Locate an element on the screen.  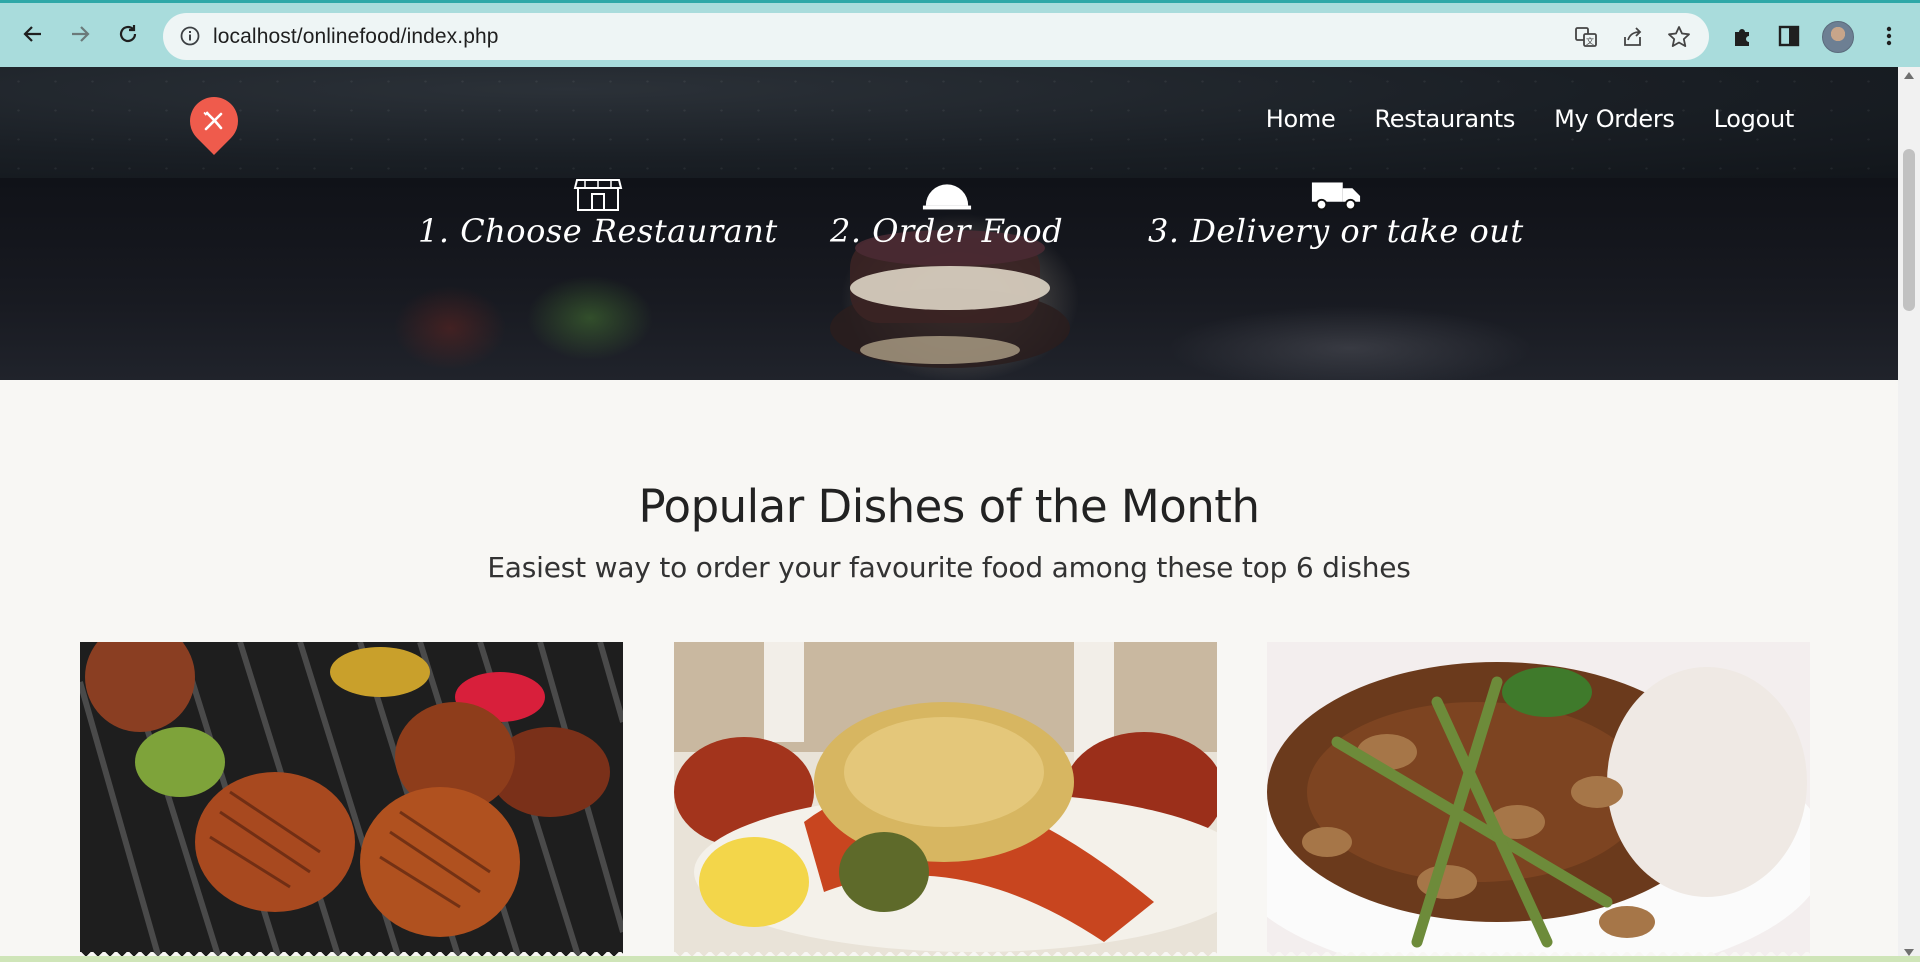
page-scrollbar is located at coordinates (1909, 514).